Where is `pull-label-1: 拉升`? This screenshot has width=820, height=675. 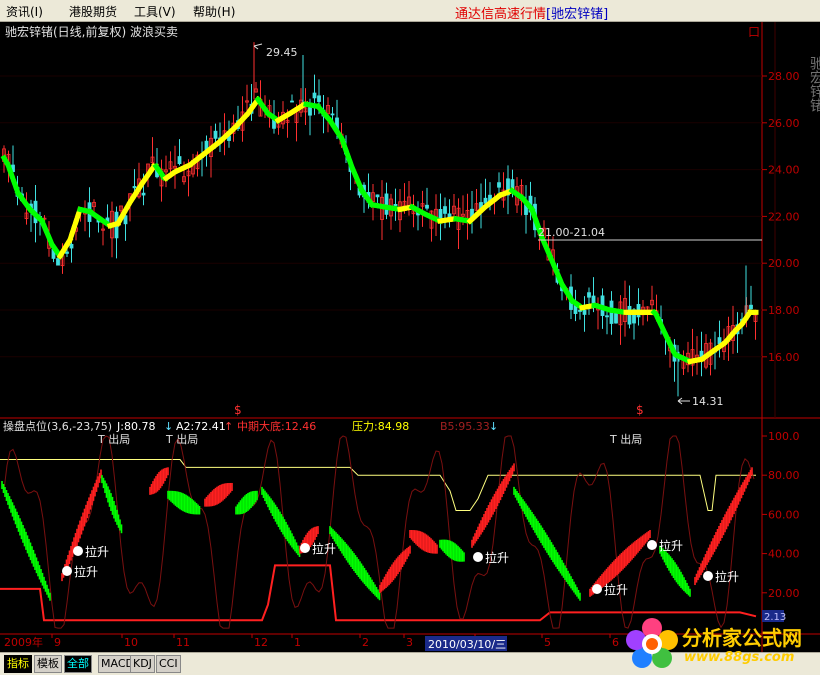
pull-label-1: 拉升 is located at coordinates (97, 551).